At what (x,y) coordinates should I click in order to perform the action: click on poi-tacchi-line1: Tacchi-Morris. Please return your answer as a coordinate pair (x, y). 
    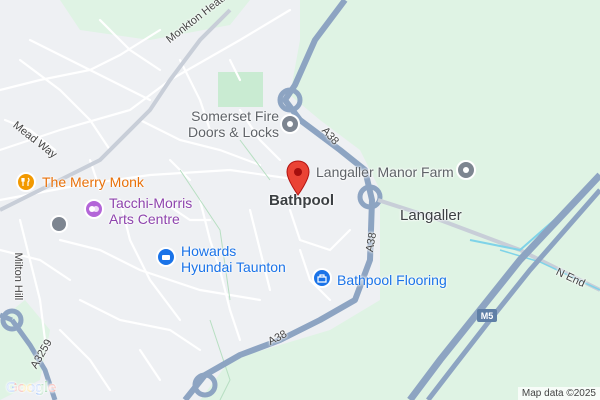
    Looking at the image, I should click on (151, 203).